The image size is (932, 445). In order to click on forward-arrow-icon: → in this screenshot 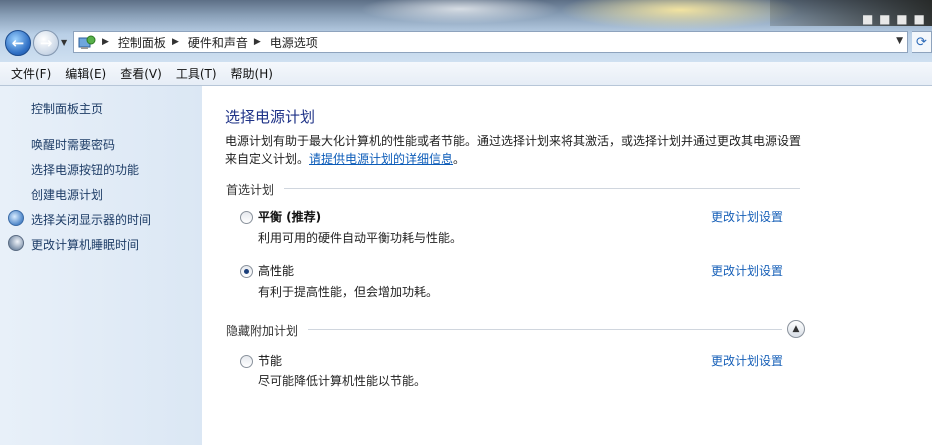, I will do `click(46, 43)`.